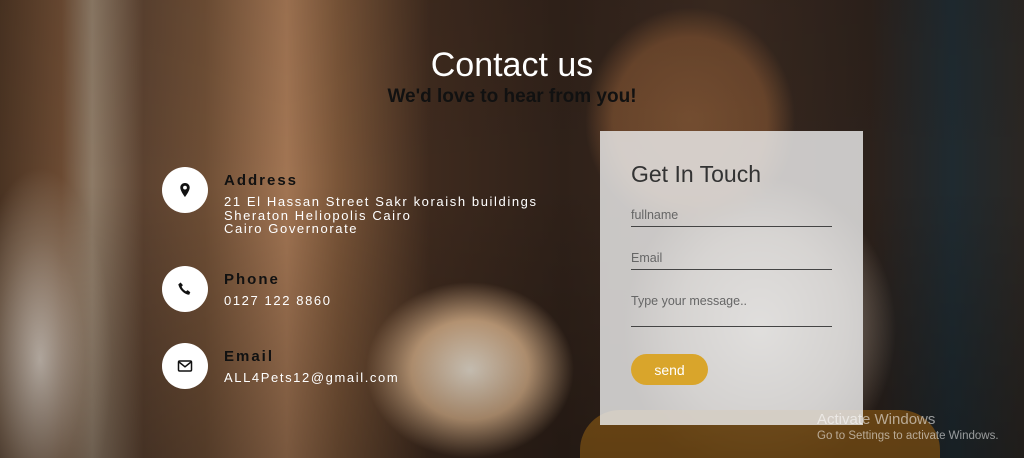 The height and width of the screenshot is (458, 1024). Describe the element at coordinates (731, 215) in the screenshot. I see `fullname-input` at that location.